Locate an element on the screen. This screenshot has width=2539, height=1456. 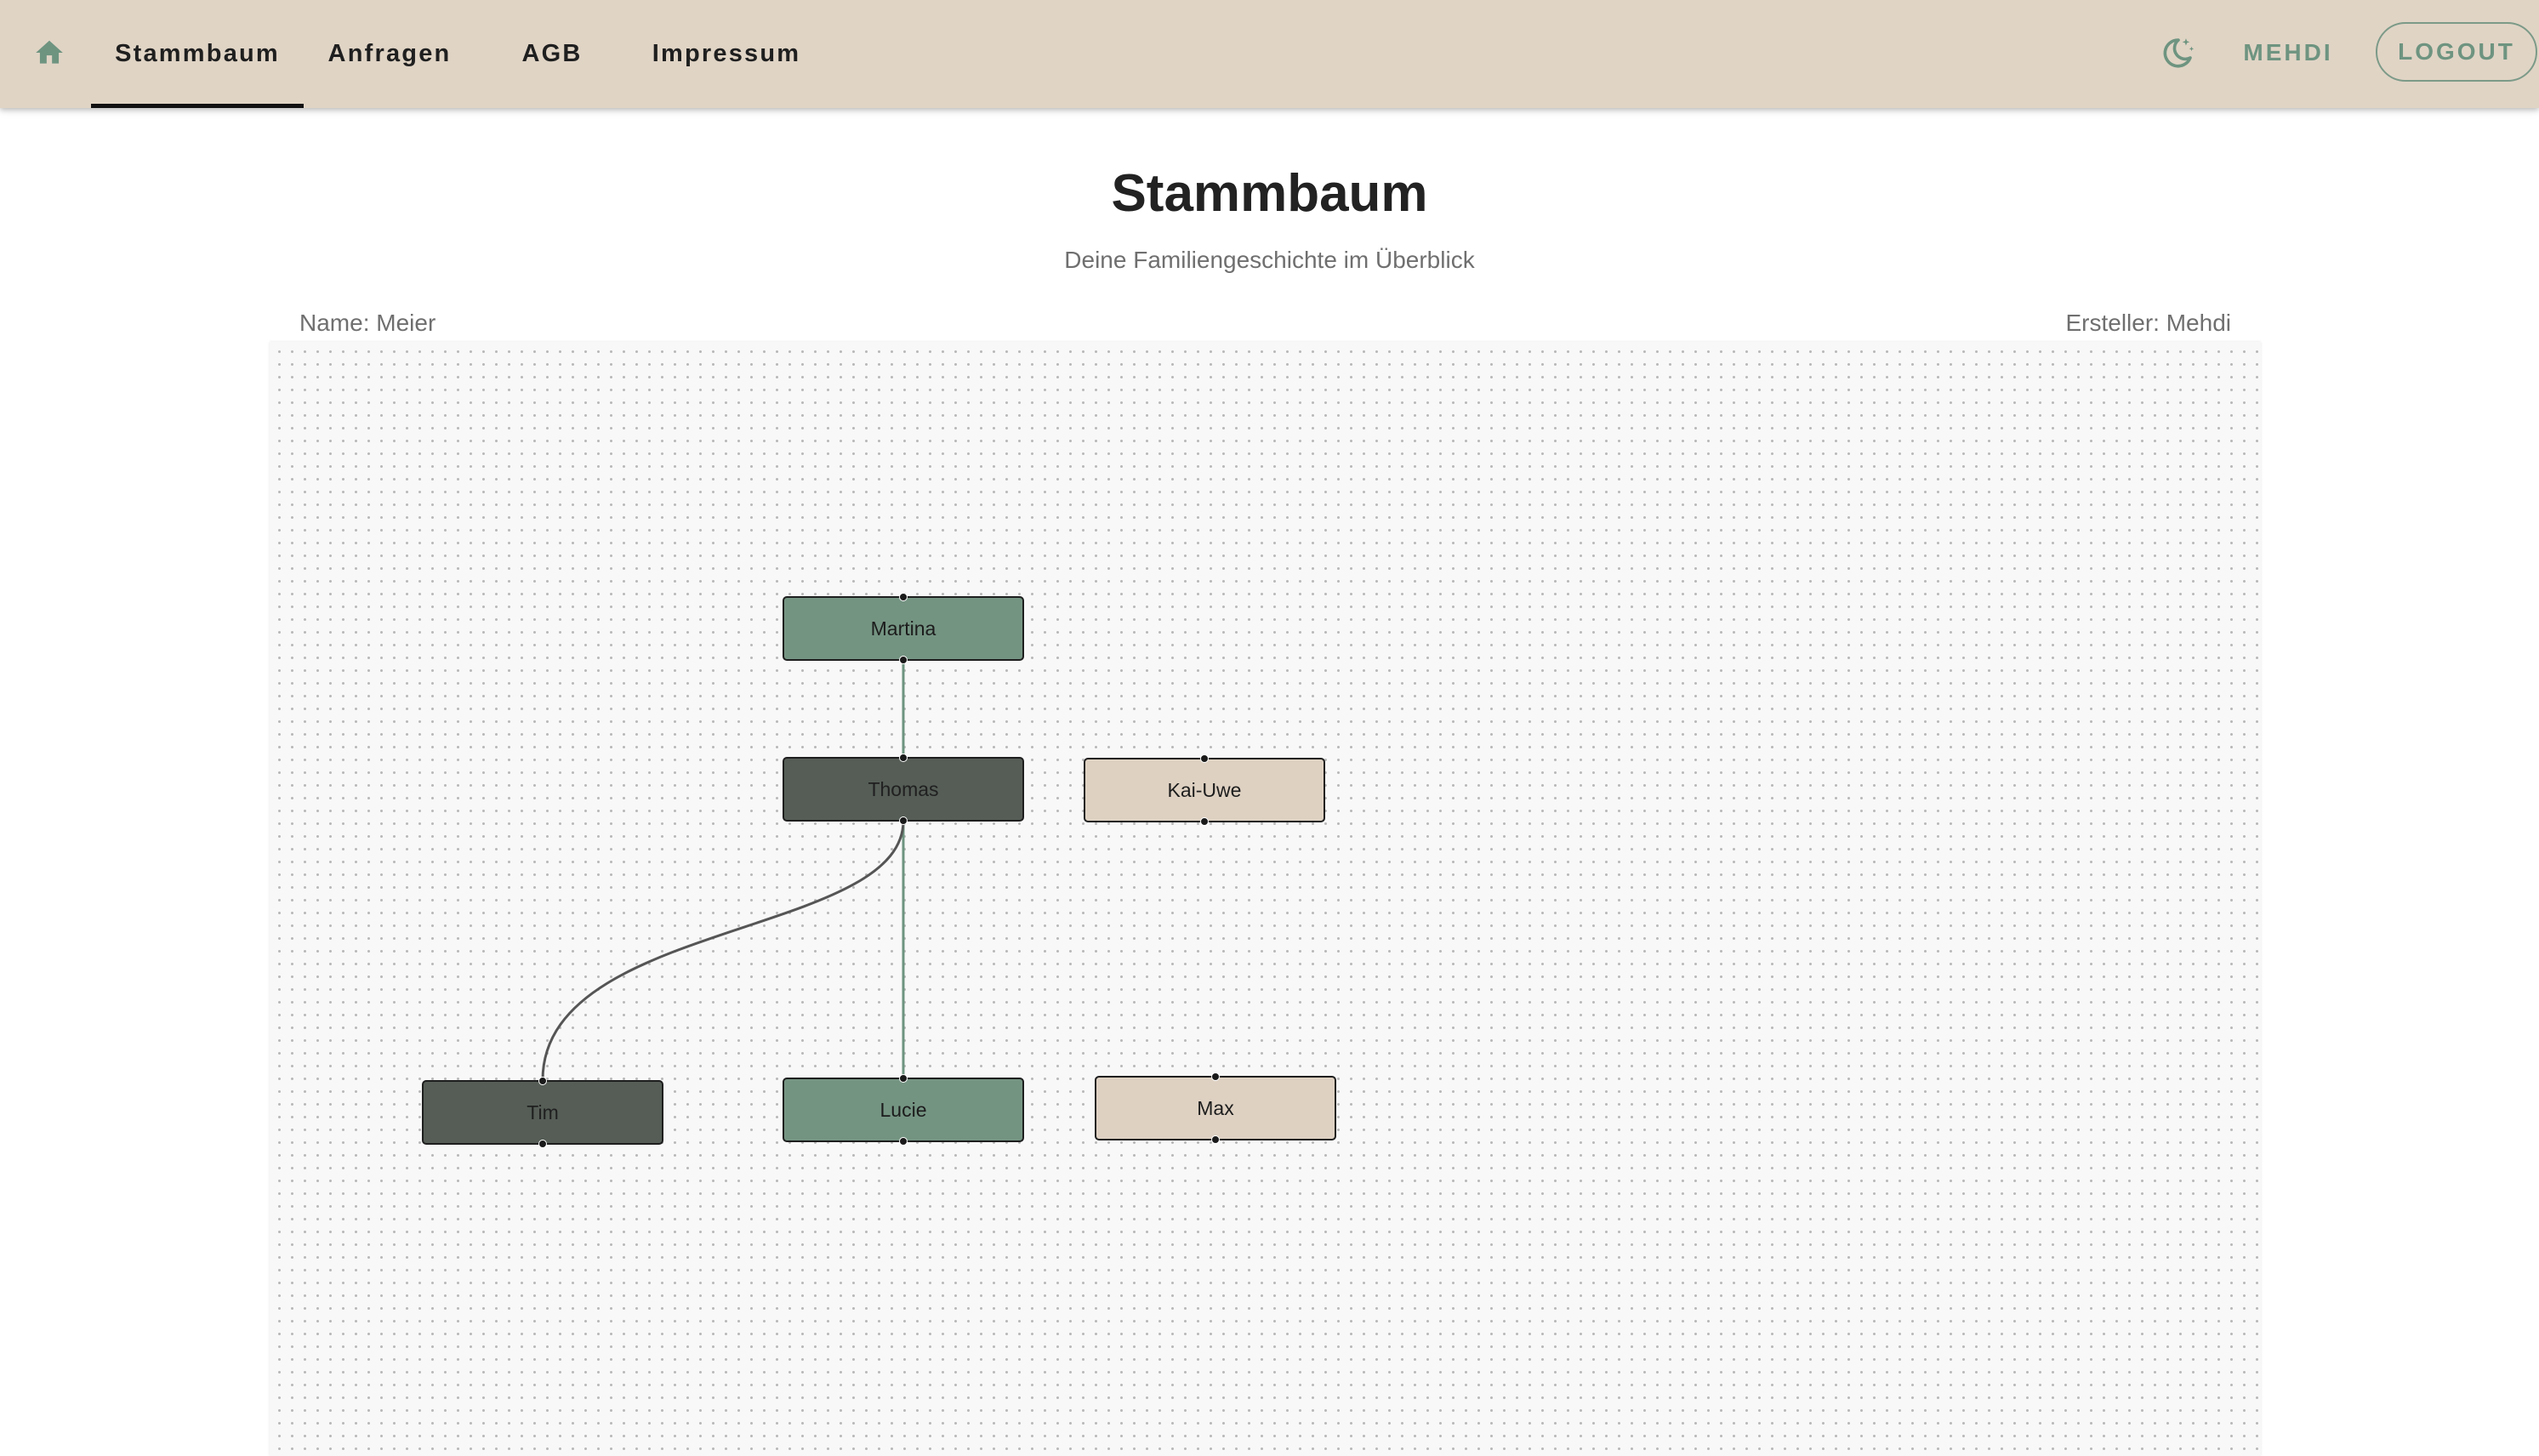
tab-stammbaum-label: Stammbaum is located at coordinates (198, 53).